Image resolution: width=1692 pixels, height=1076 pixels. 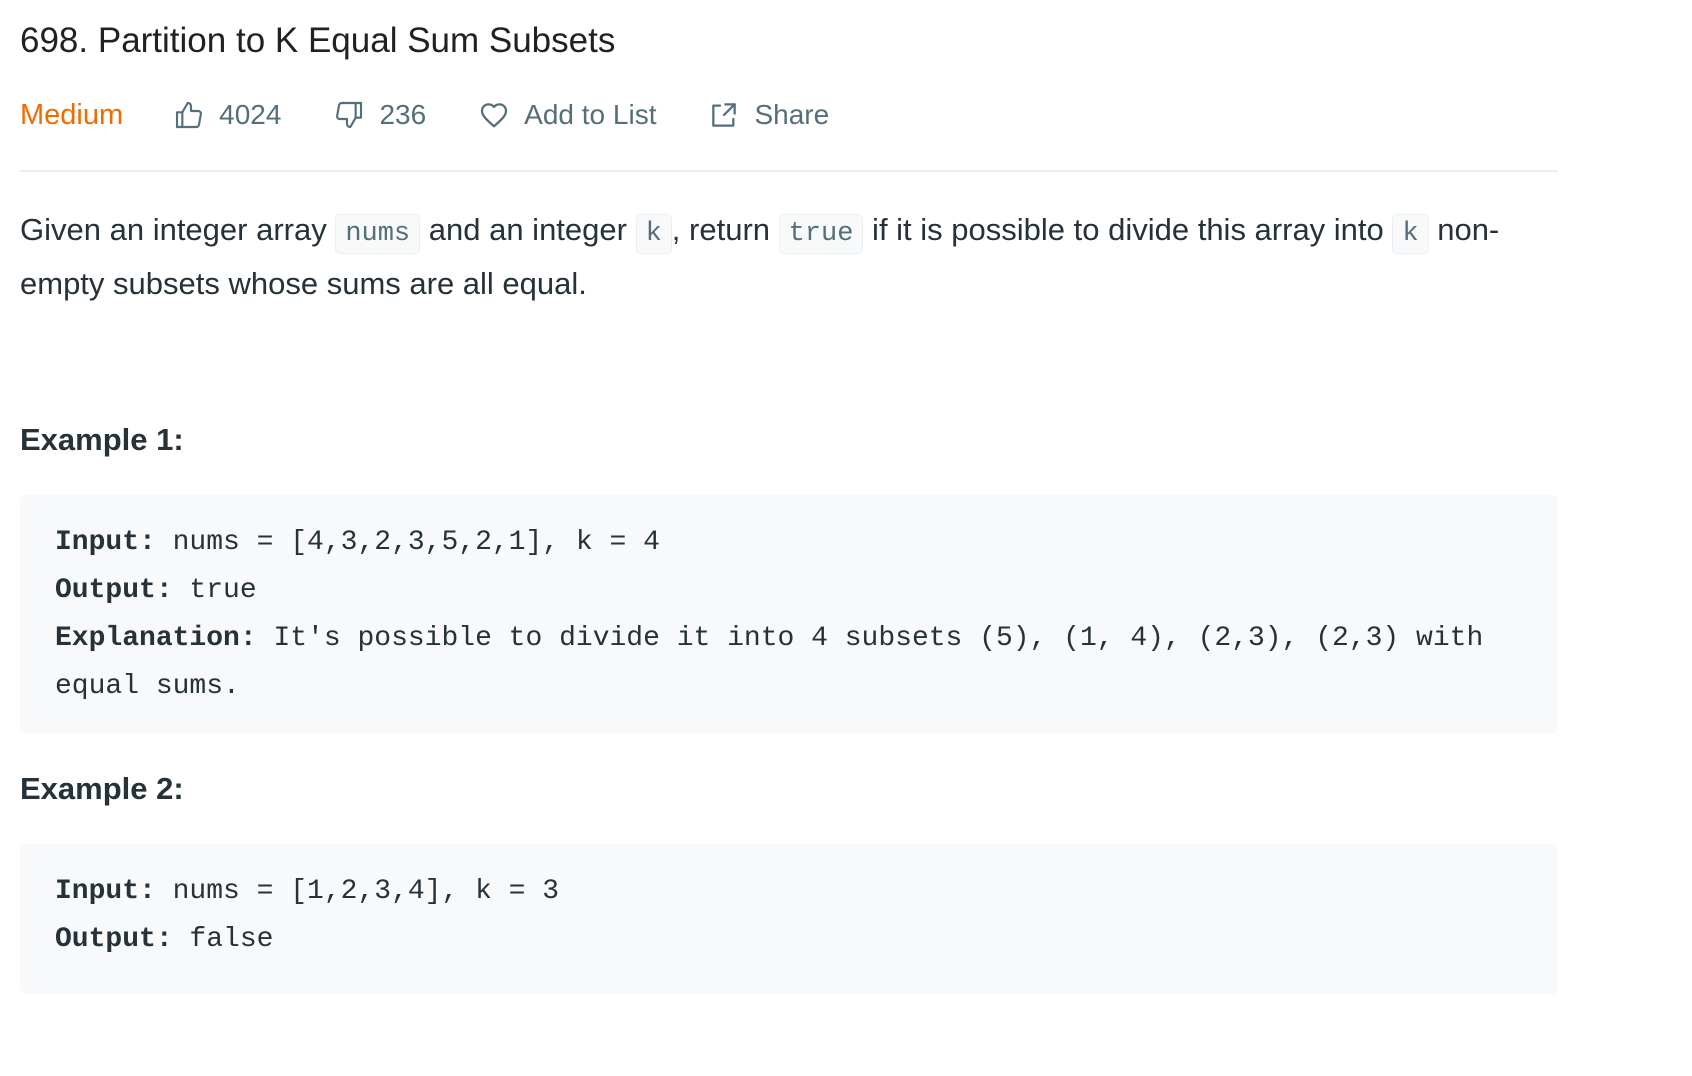 What do you see at coordinates (403, 114) in the screenshot?
I see `dislike-count: 236` at bounding box center [403, 114].